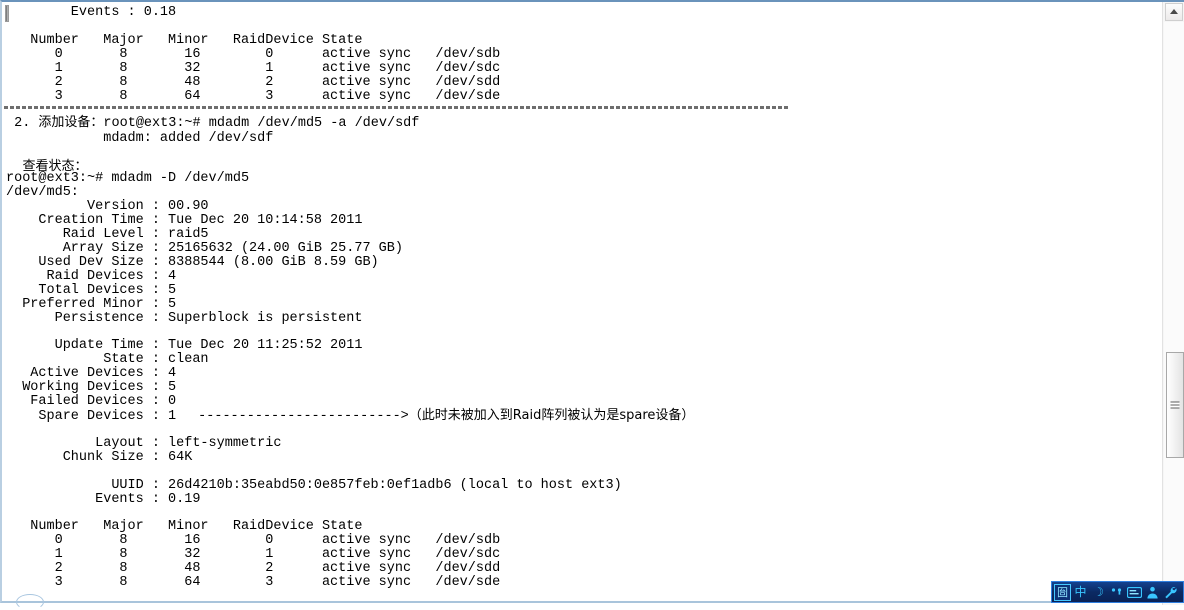 The width and height of the screenshot is (1184, 610). I want to click on vertical-scrollbar, so click(1173, 303).